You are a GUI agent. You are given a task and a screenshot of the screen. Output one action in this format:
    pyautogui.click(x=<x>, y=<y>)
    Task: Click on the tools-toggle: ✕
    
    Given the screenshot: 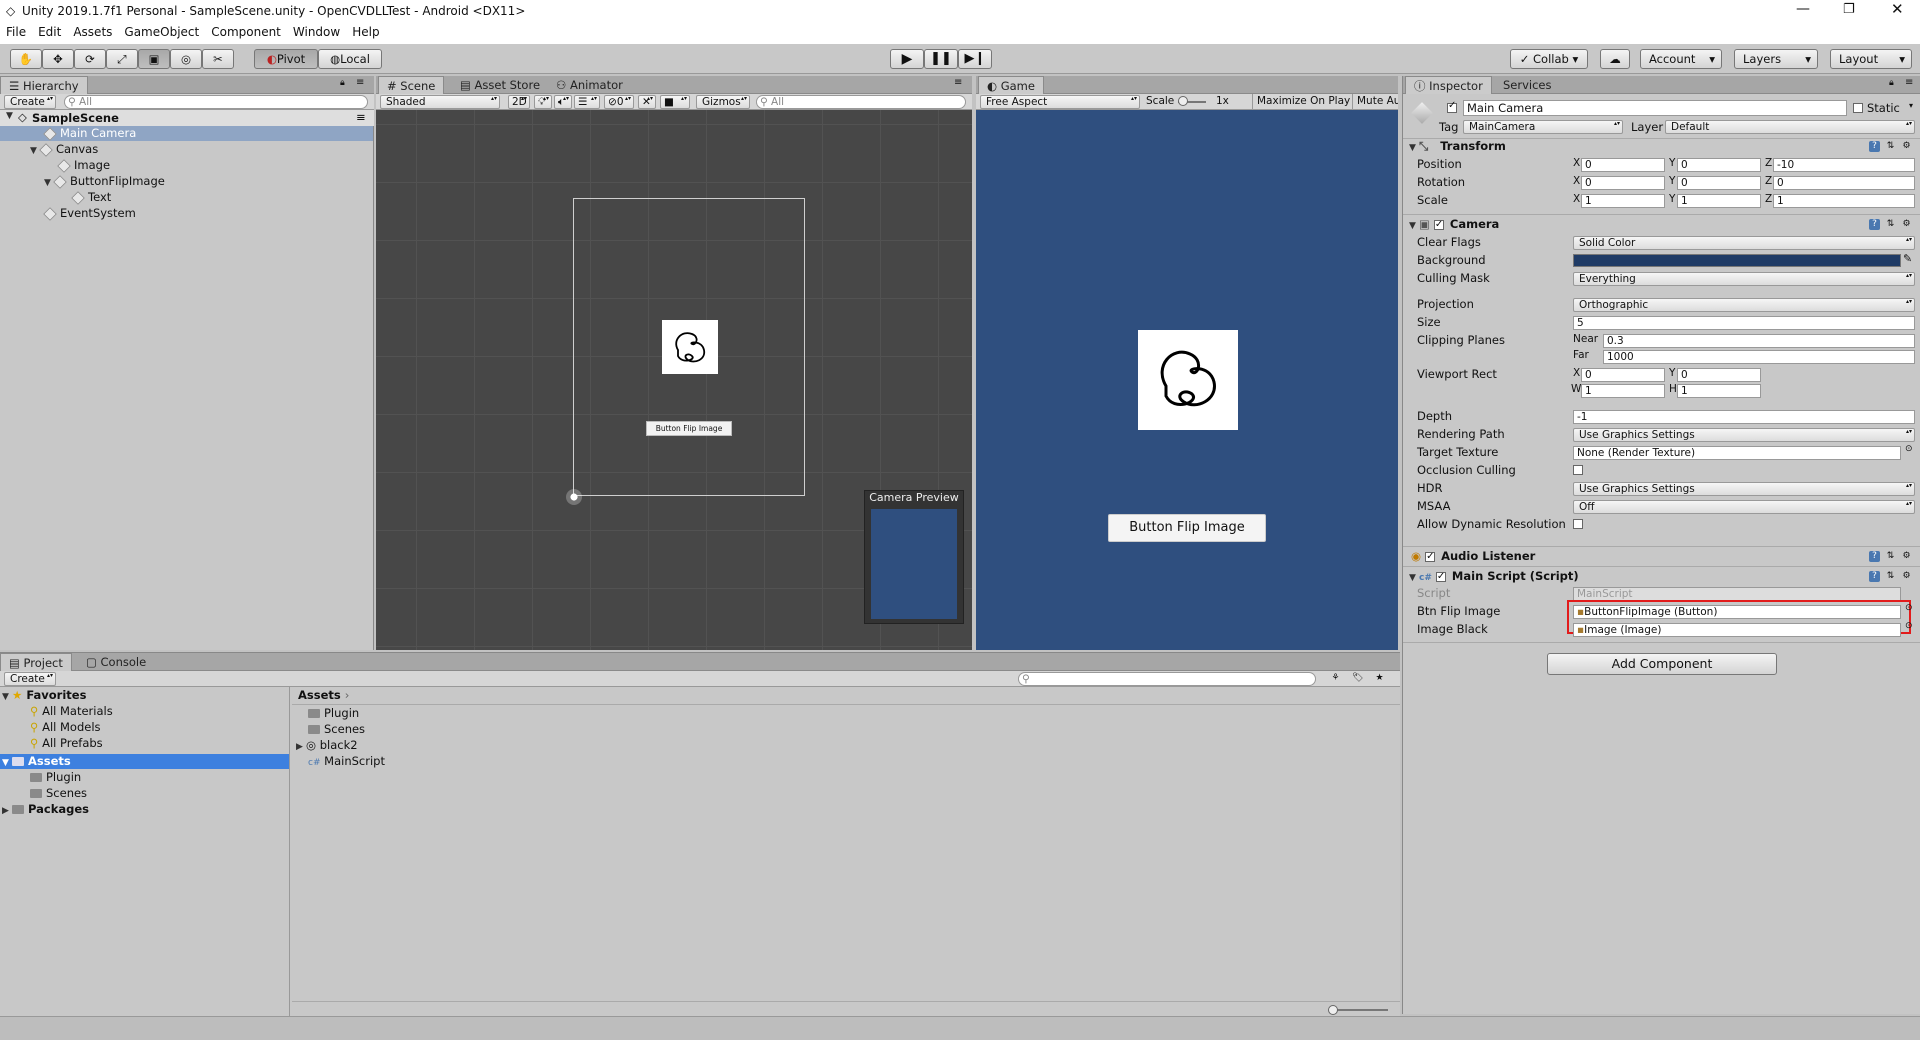 What is the action you would take?
    pyautogui.click(x=647, y=102)
    